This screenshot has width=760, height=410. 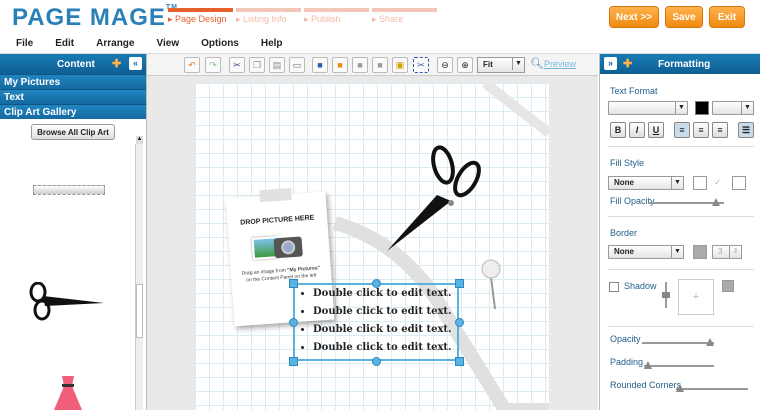 I want to click on left-scrollbar: ▲, so click(x=139, y=273).